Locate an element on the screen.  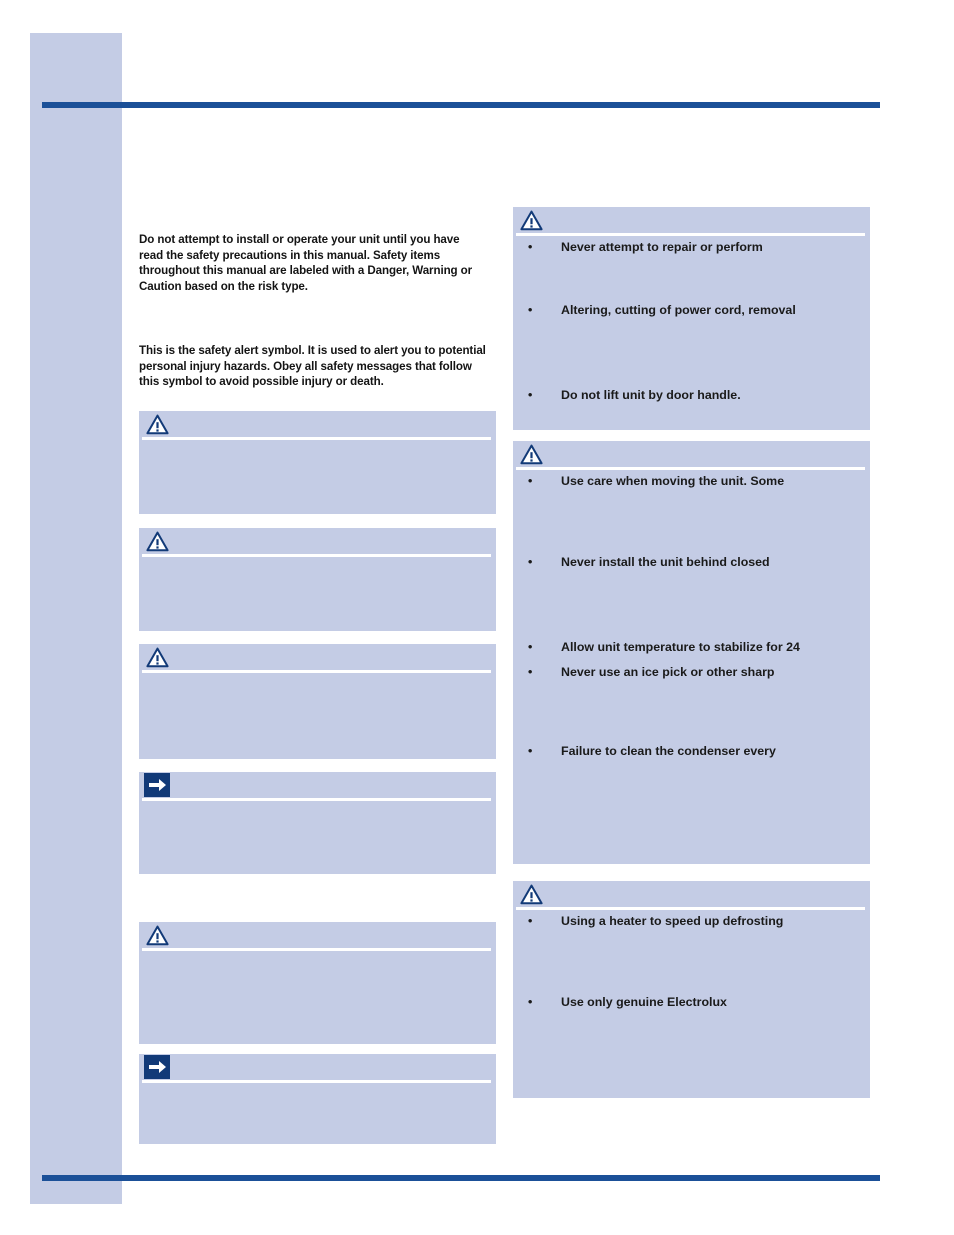
header-rule is located at coordinates (461, 105).